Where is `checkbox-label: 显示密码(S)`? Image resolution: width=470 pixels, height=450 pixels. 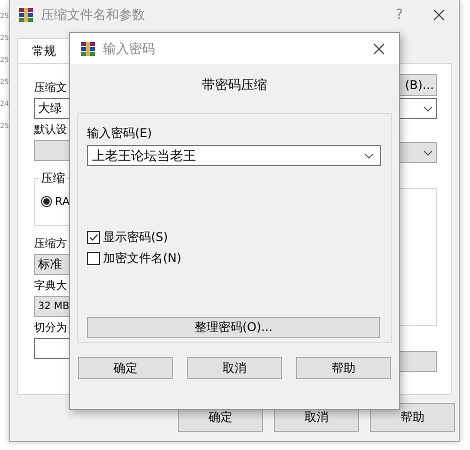
checkbox-label: 显示密码(S) is located at coordinates (135, 237).